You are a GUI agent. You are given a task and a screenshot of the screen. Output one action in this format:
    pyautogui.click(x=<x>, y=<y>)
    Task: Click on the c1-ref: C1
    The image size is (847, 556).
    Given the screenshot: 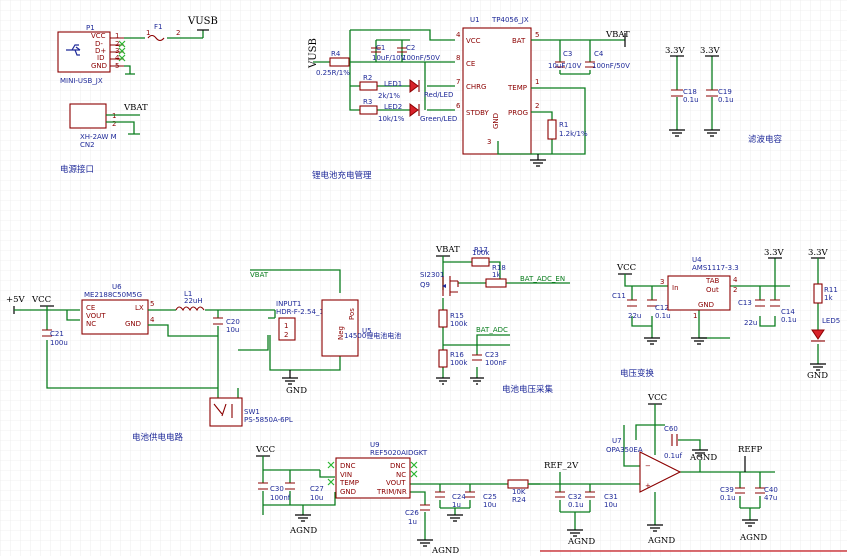 What is the action you would take?
    pyautogui.click(x=380, y=48)
    